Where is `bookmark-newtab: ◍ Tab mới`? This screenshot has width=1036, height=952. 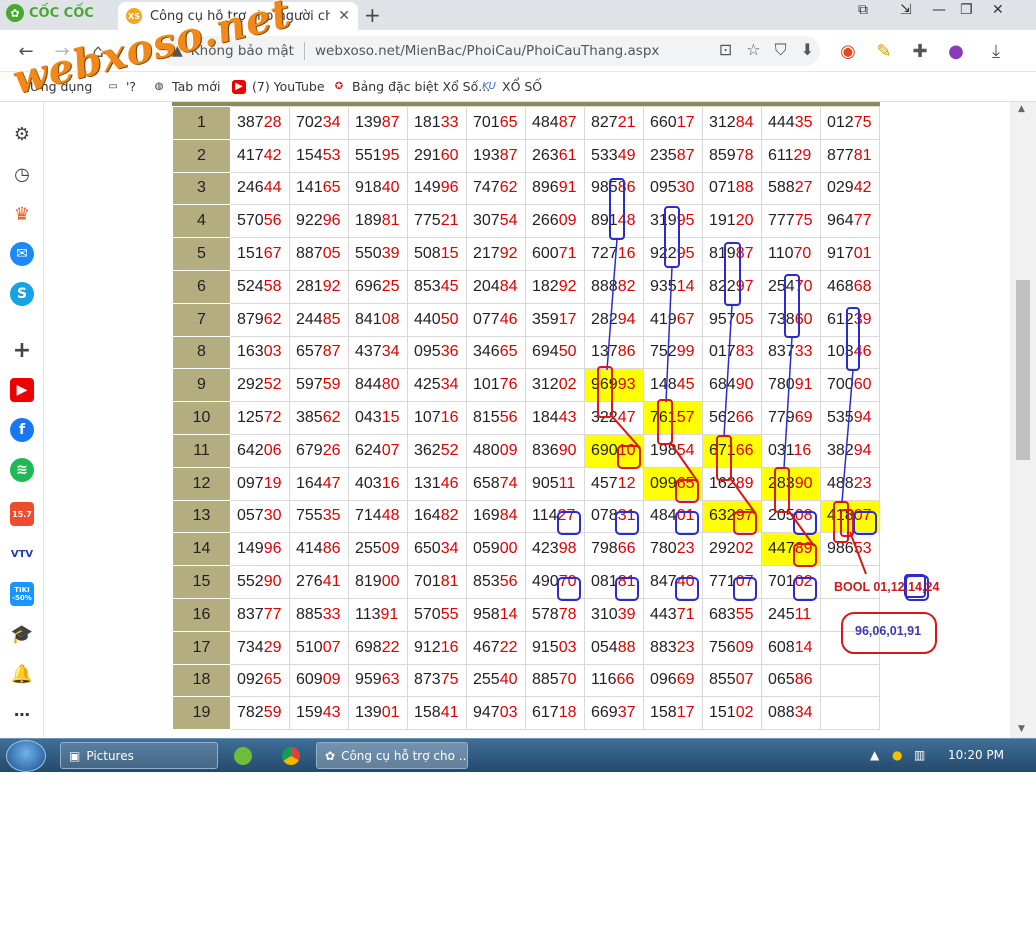 bookmark-newtab: ◍ Tab mới is located at coordinates (186, 86).